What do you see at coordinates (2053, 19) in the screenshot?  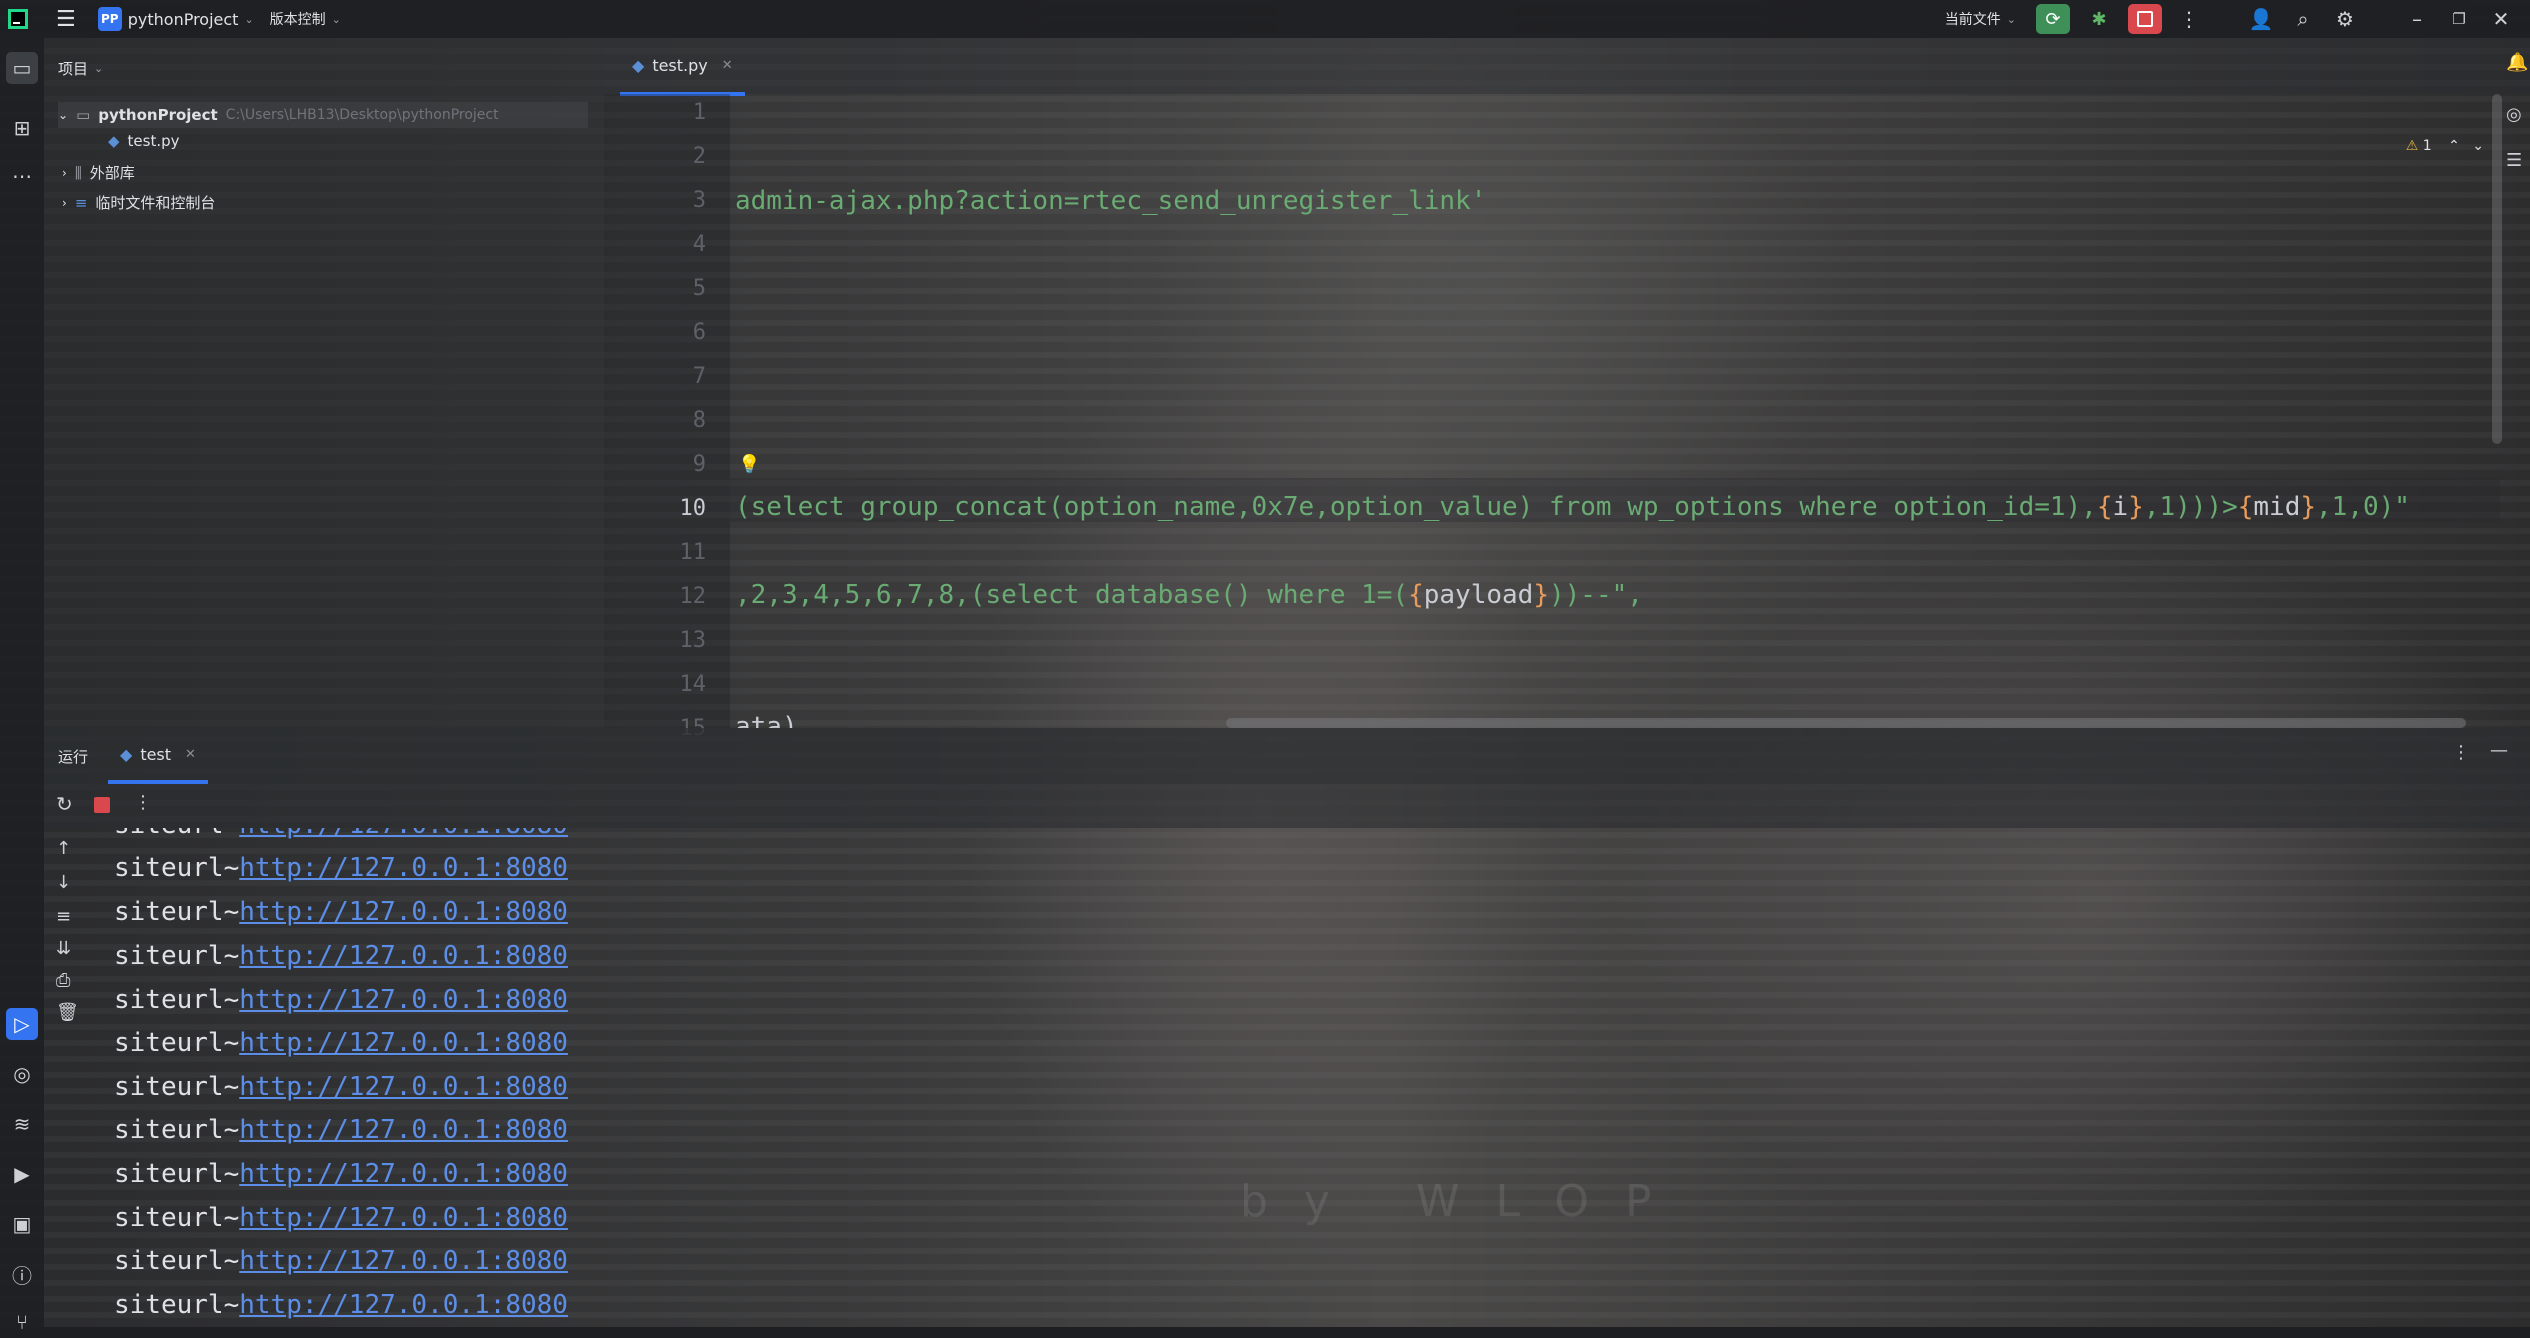 I see `rerun-button: ⟳` at bounding box center [2053, 19].